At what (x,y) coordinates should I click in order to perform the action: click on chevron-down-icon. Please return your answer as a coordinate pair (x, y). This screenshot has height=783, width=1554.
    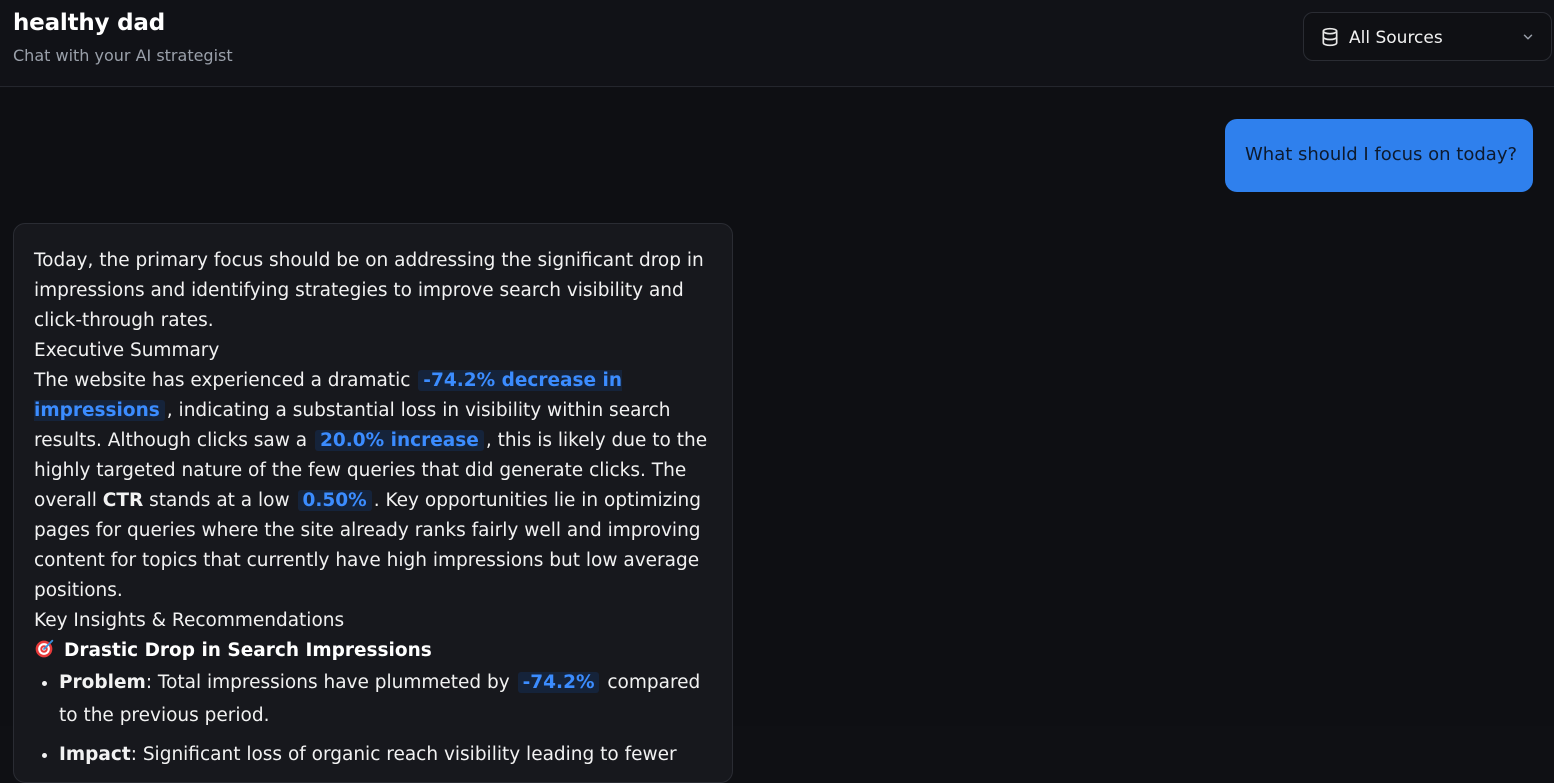
    Looking at the image, I should click on (1528, 37).